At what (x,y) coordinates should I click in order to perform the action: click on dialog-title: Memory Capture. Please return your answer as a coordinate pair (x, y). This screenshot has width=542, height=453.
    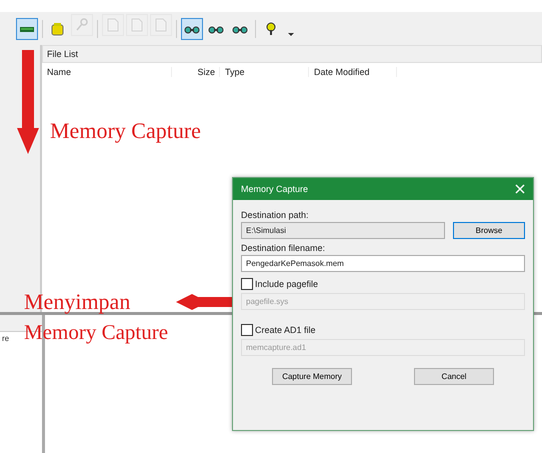
    Looking at the image, I should click on (274, 189).